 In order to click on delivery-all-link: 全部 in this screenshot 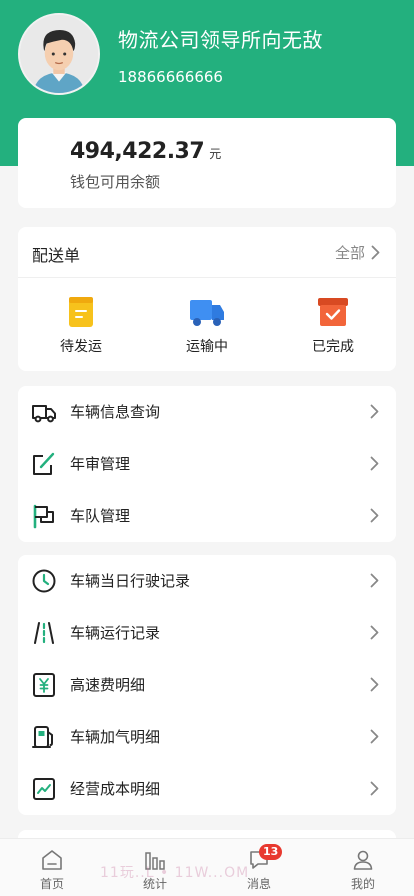, I will do `click(357, 252)`.